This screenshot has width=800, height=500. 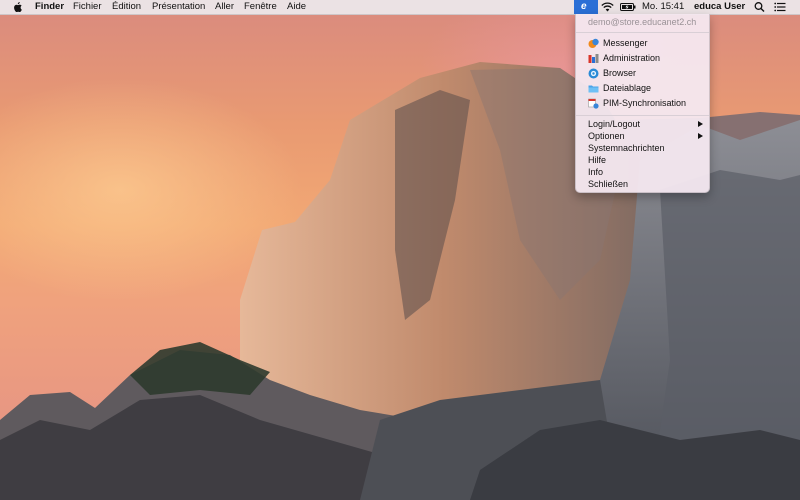 I want to click on menu-item-label: Login/Logout, so click(x=614, y=124).